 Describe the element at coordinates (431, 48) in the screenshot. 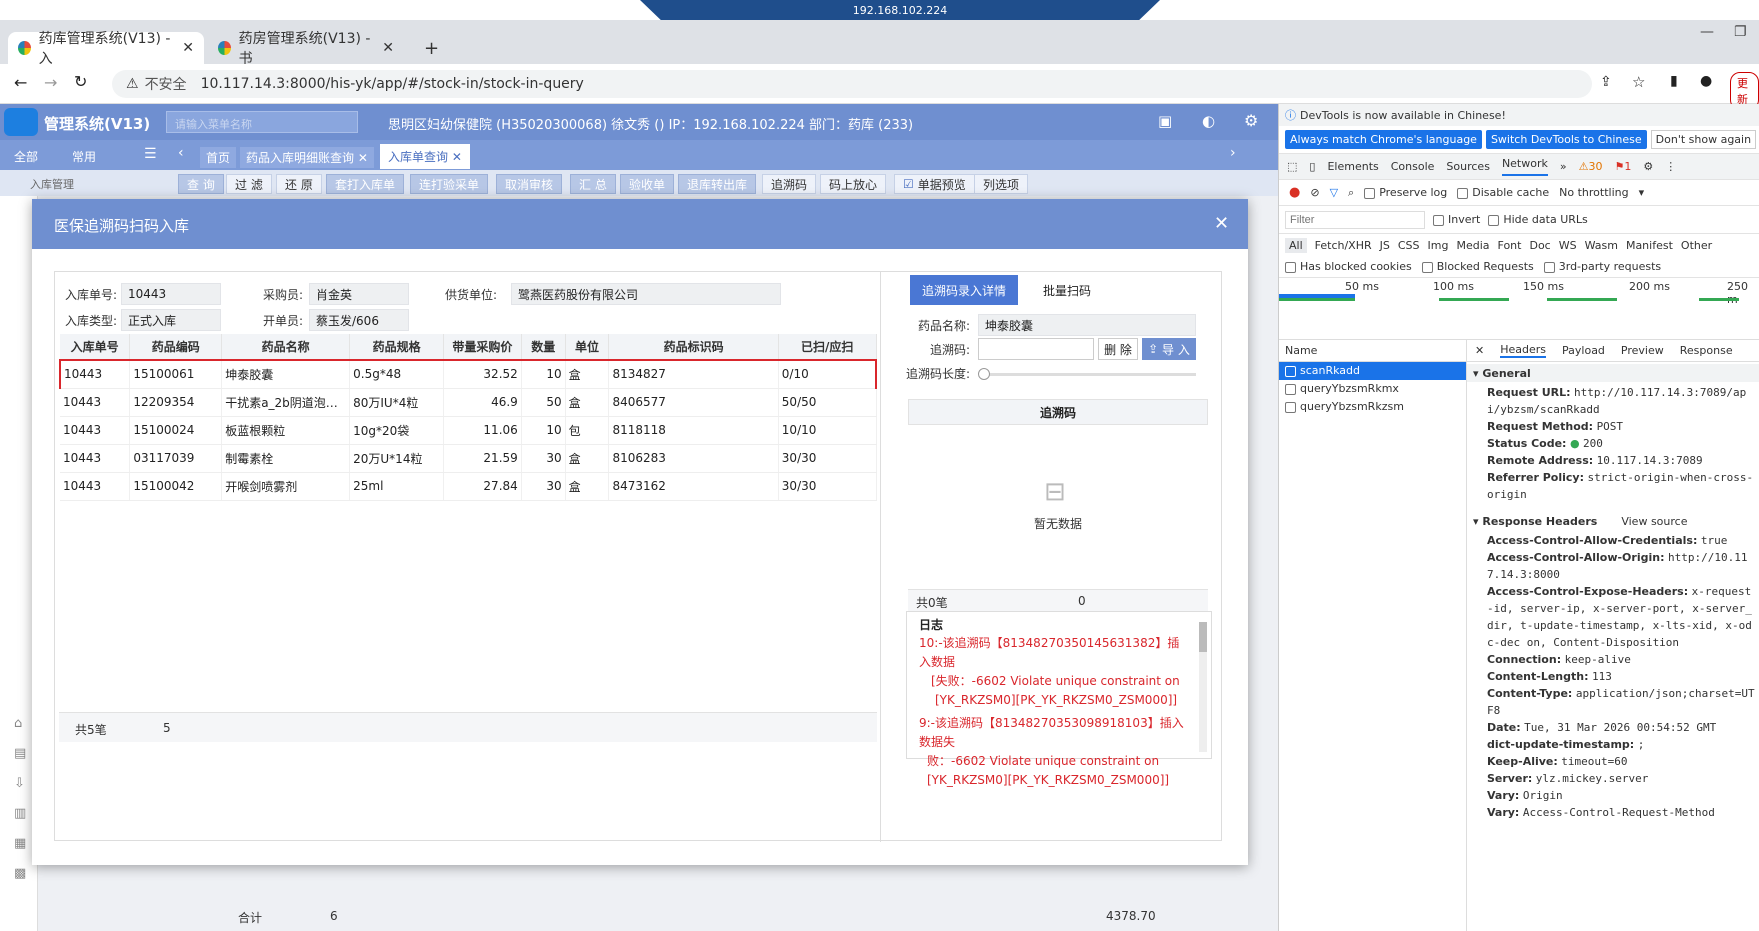

I see `new-tab-button: +` at that location.